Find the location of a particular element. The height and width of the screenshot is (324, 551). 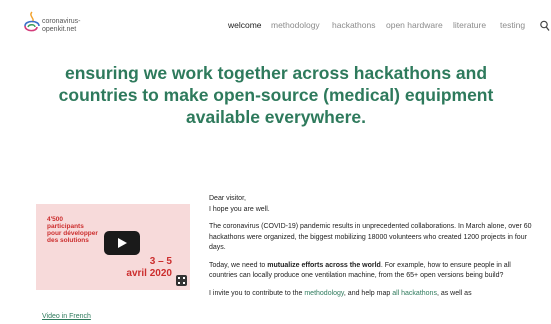

paragraph-3-end: , as well as is located at coordinates (454, 293).